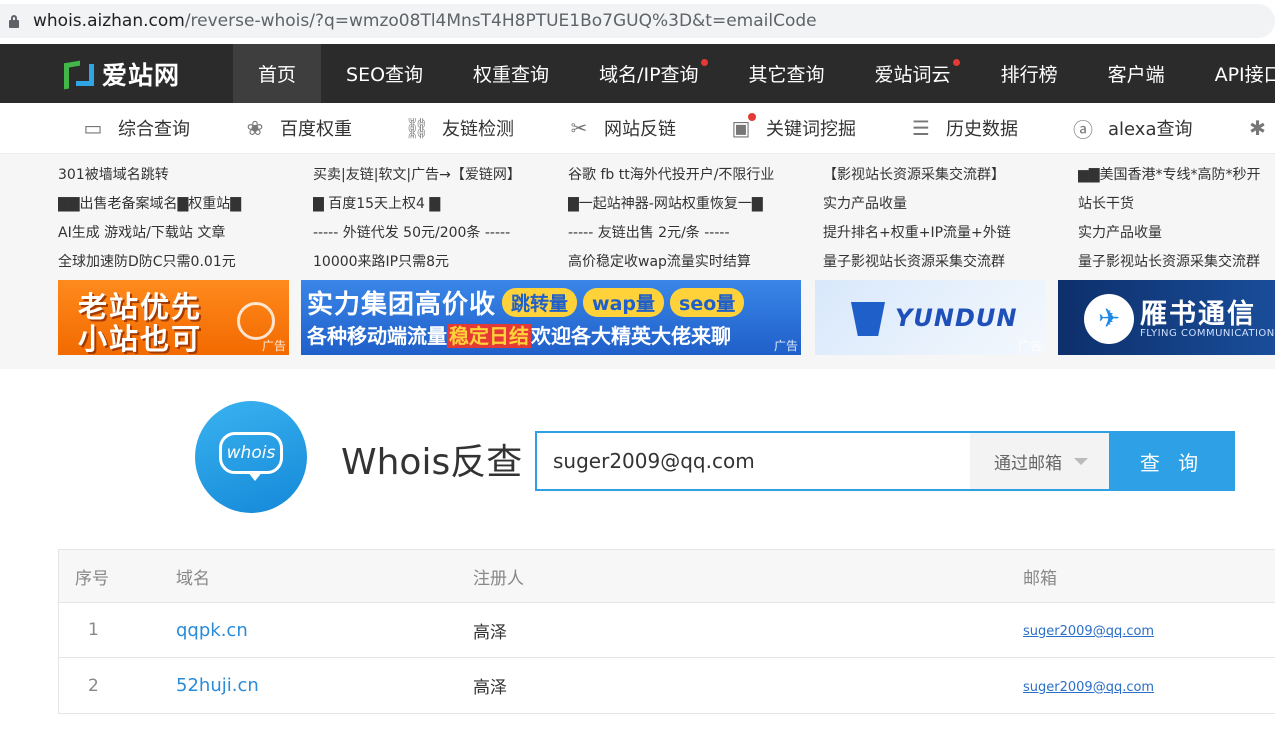 The width and height of the screenshot is (1275, 733). I want to click on banner-text: 实力集团高价收, so click(402, 305).